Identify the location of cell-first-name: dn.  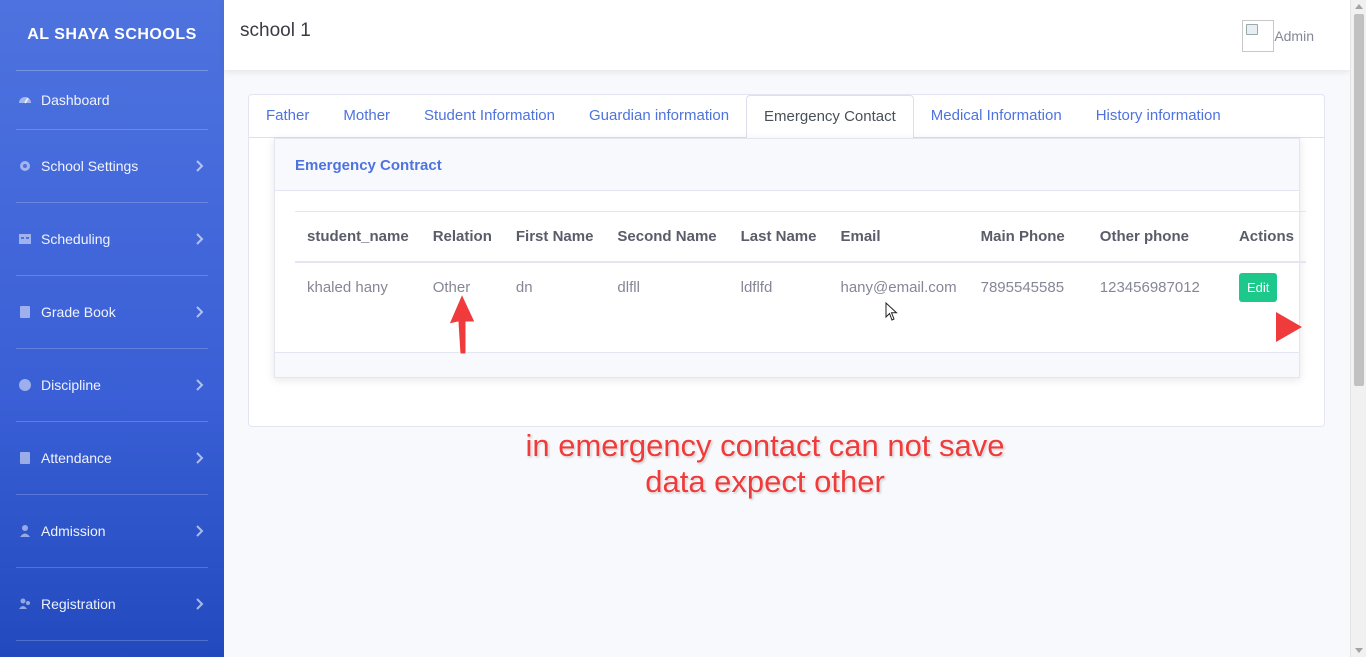
(524, 287).